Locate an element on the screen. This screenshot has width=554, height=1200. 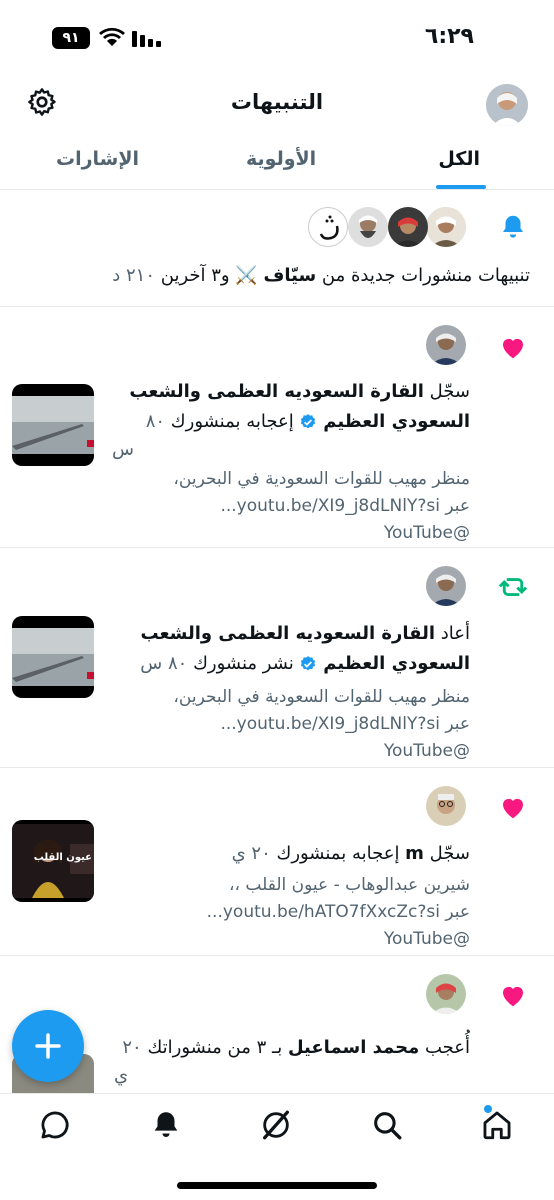
notification-text: أُعجب is located at coordinates (444, 1047).